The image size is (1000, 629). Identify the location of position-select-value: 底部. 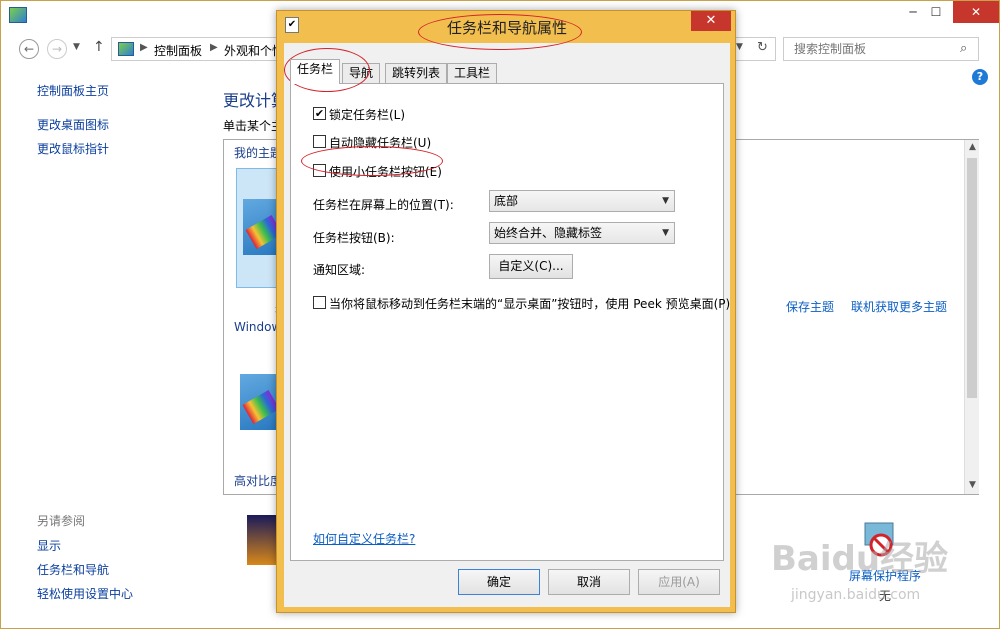
(506, 201).